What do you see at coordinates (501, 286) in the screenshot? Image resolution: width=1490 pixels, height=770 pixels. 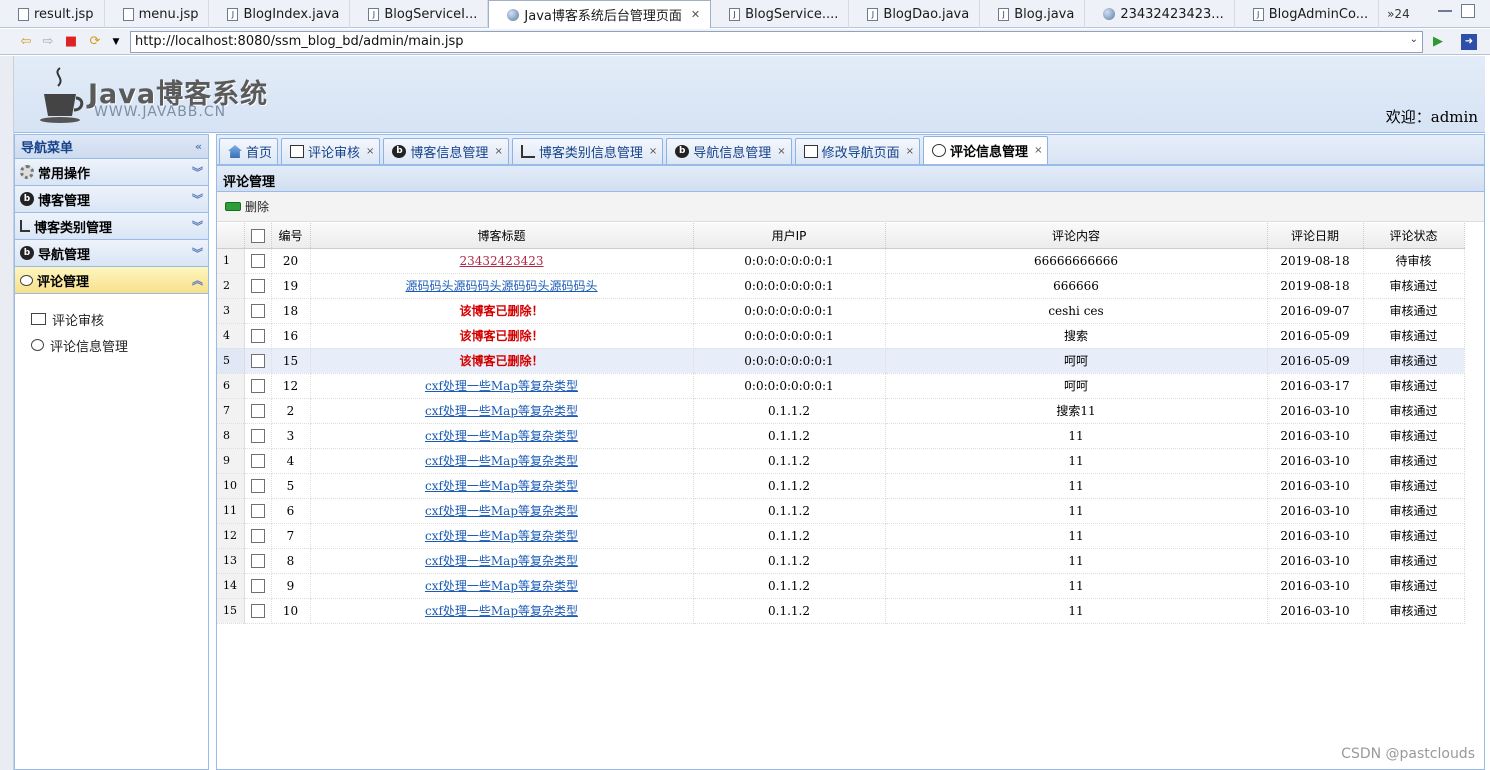 I see `blog-title-link: 源码码头源码码头源码码头源码码头` at bounding box center [501, 286].